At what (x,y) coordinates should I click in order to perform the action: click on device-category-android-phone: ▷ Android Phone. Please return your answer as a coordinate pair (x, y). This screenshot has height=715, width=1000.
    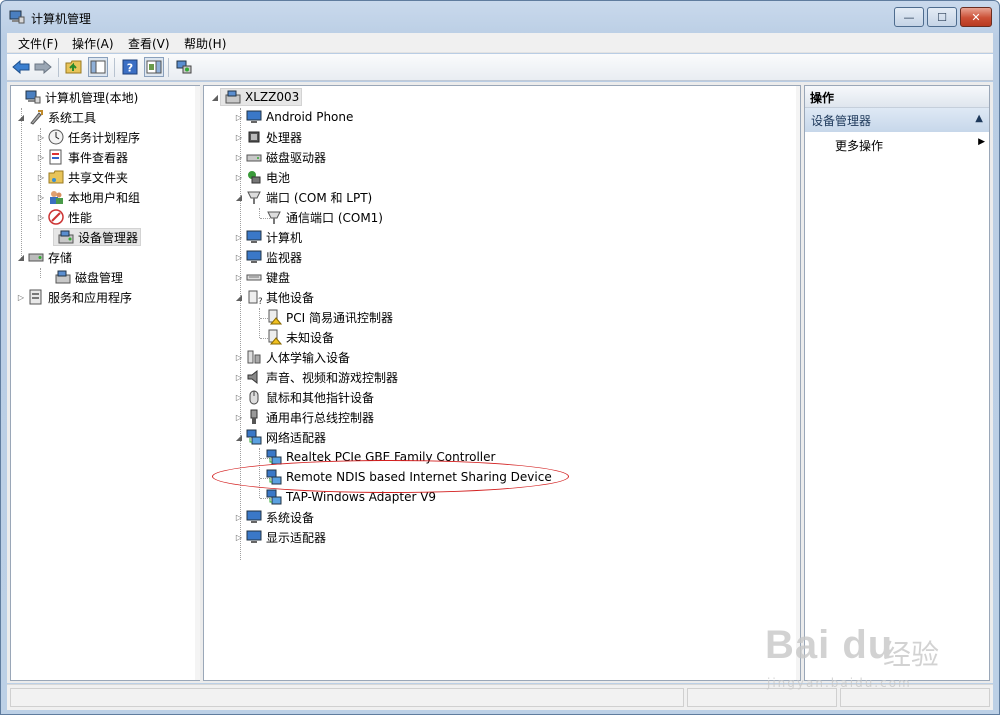
    Looking at the image, I should click on (293, 117).